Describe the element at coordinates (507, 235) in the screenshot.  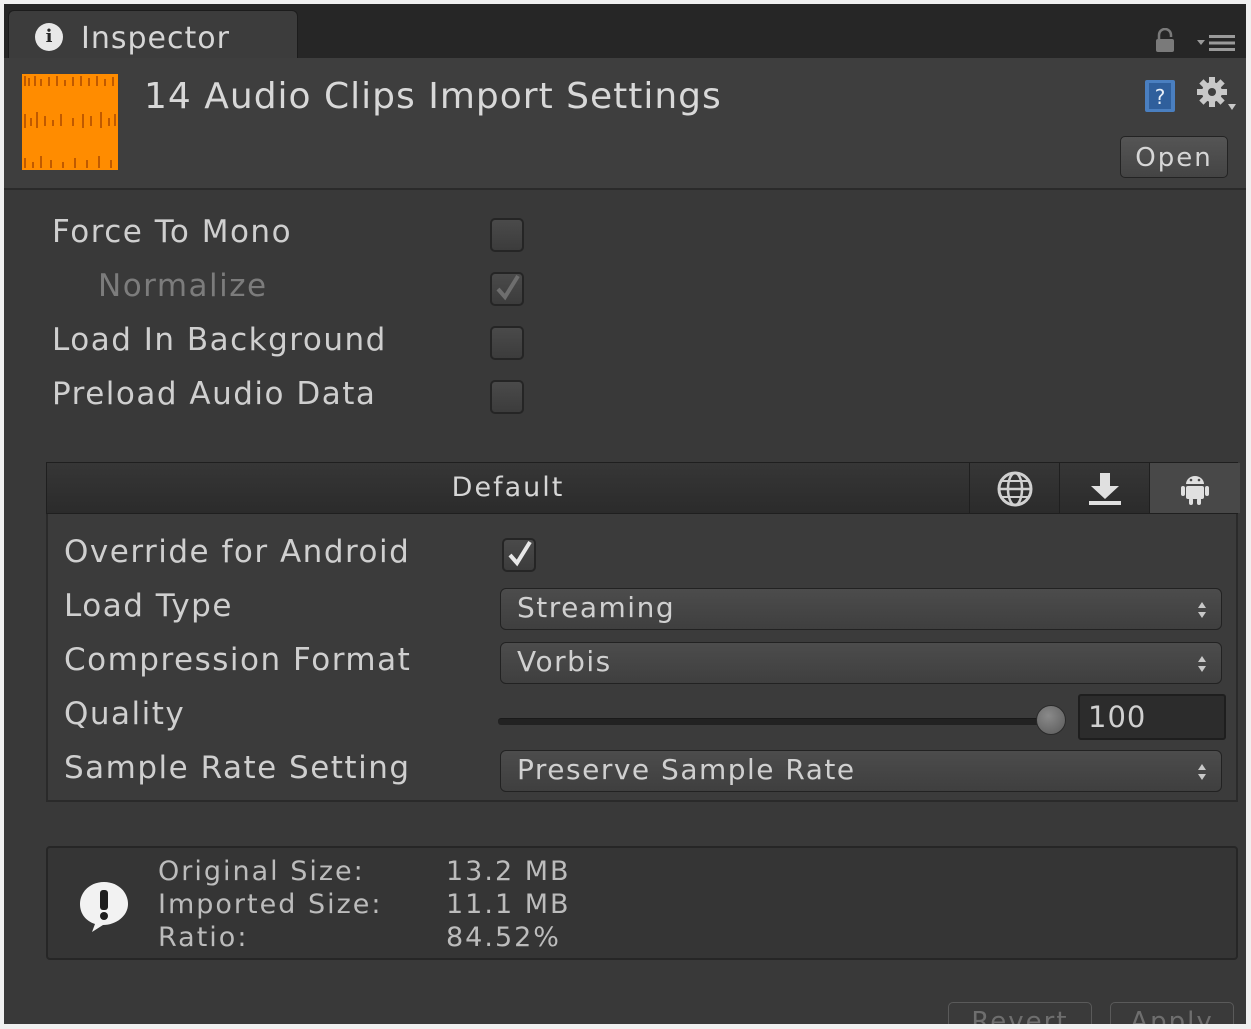
I see `force-to-mono-checkbox` at that location.